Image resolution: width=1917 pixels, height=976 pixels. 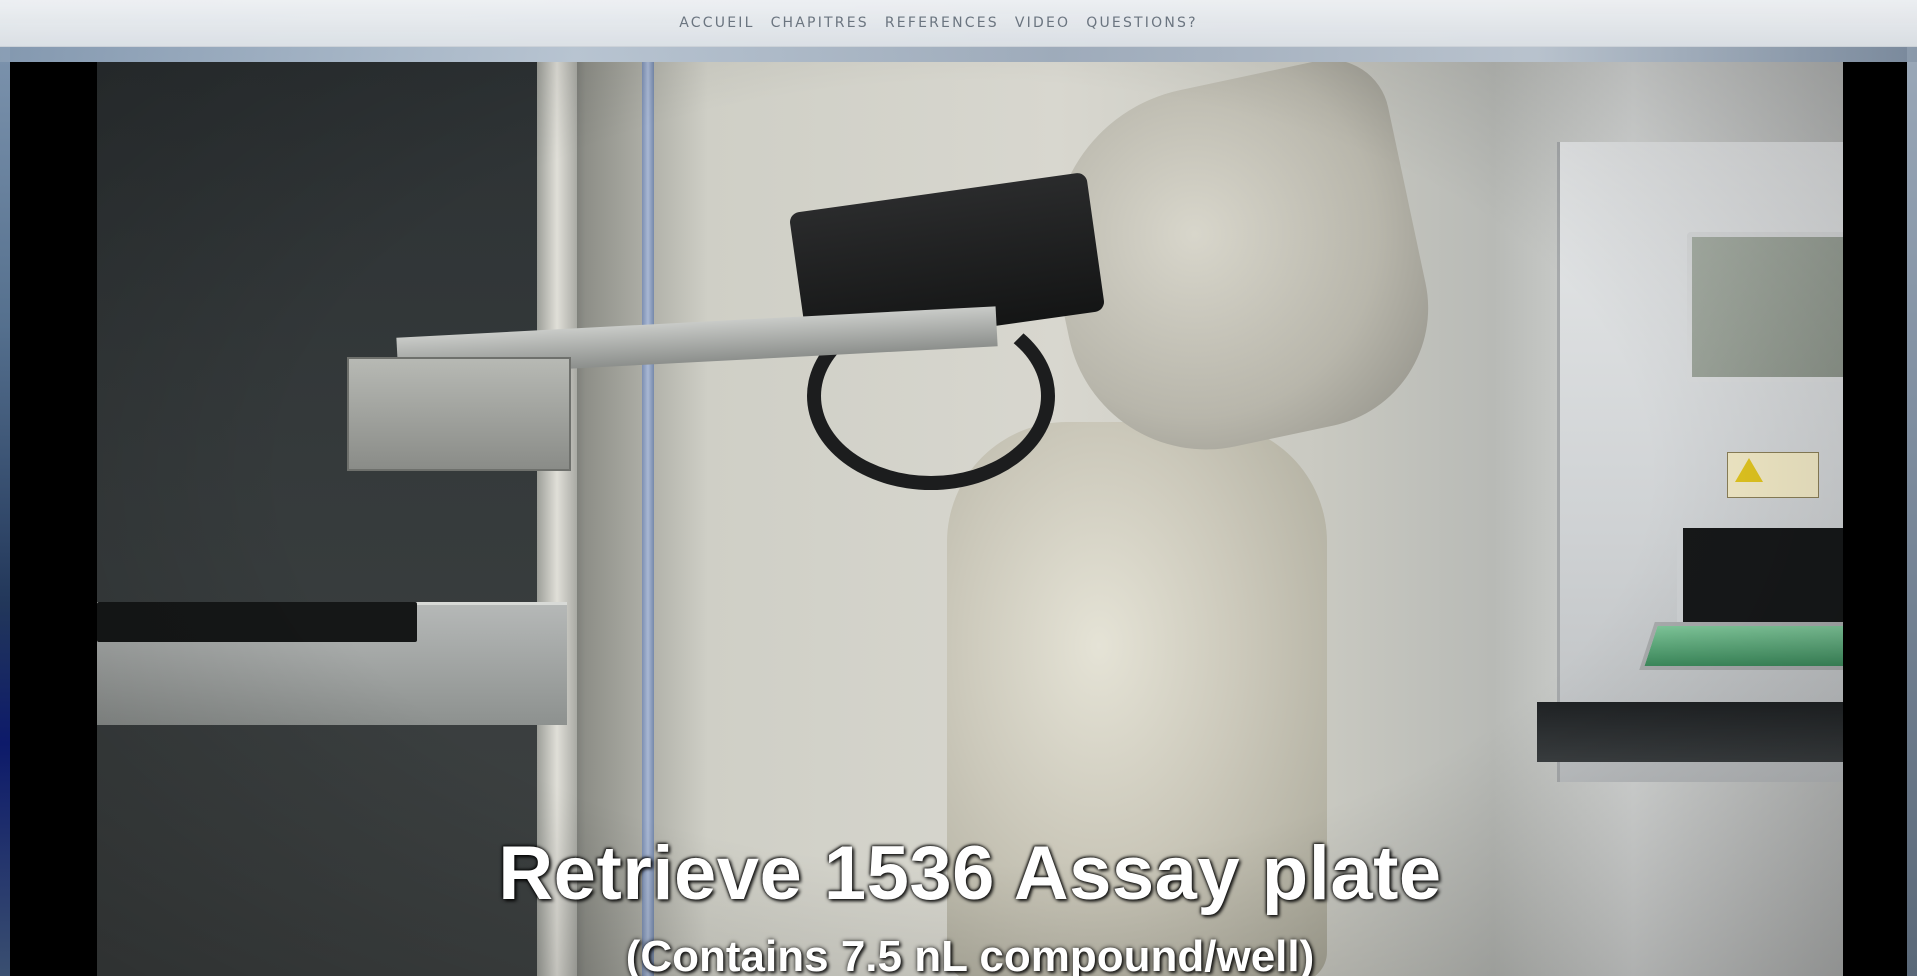 I want to click on video-caption-main: Retrieve 1536 Assay plate, so click(x=970, y=873).